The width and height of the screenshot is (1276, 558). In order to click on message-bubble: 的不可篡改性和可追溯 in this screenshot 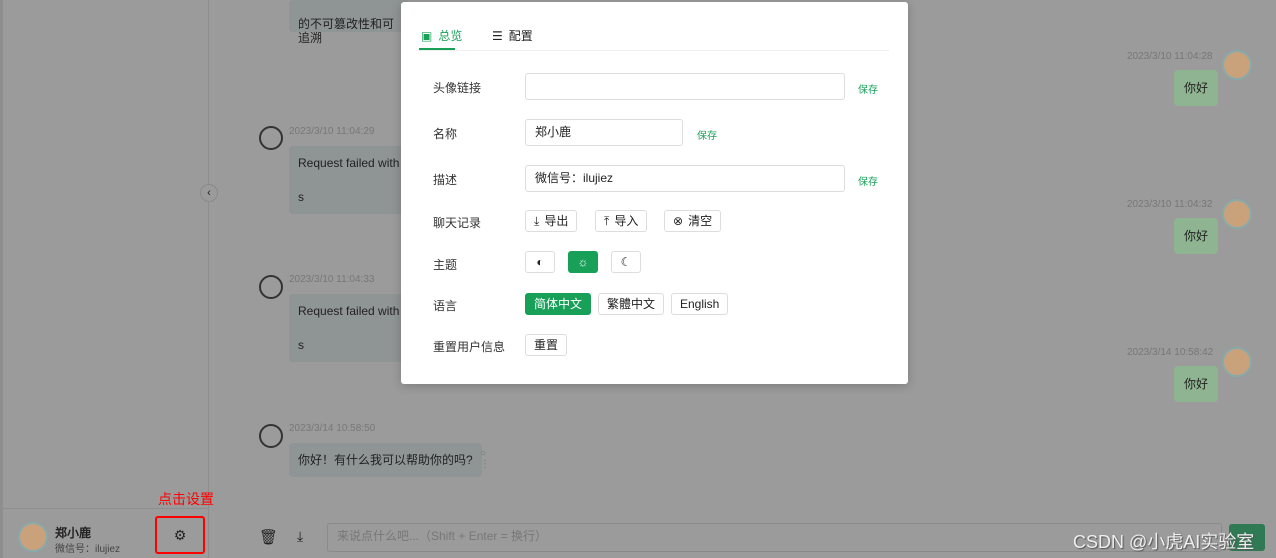, I will do `click(349, 22)`.